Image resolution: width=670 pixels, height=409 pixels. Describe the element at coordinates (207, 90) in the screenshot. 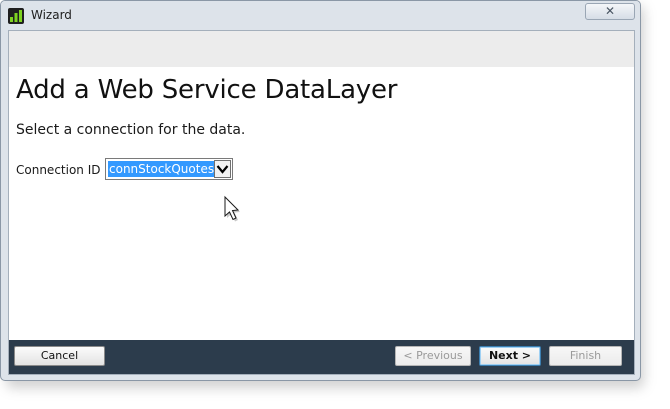

I see `page-title: Add a Web Service DataLayer` at that location.